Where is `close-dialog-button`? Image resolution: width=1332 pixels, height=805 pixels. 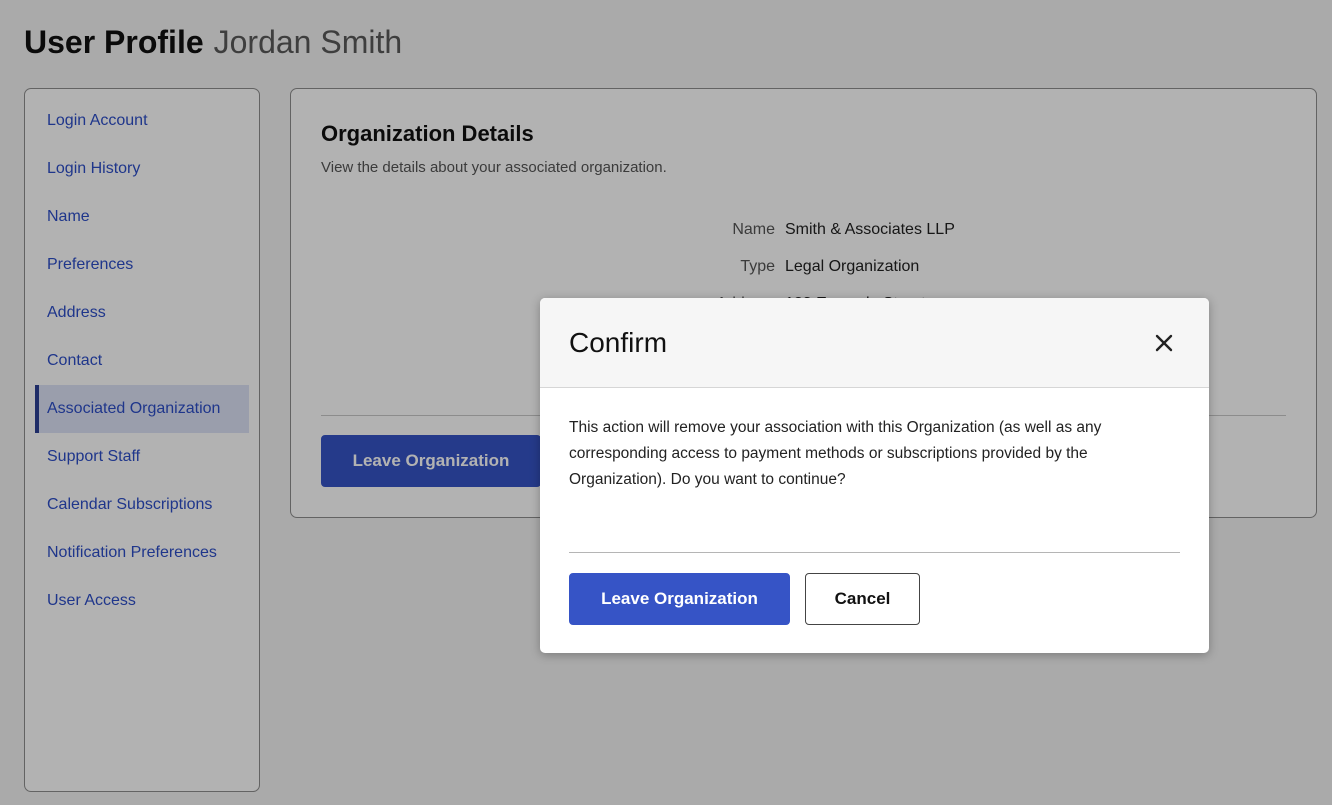
close-dialog-button is located at coordinates (1164, 343).